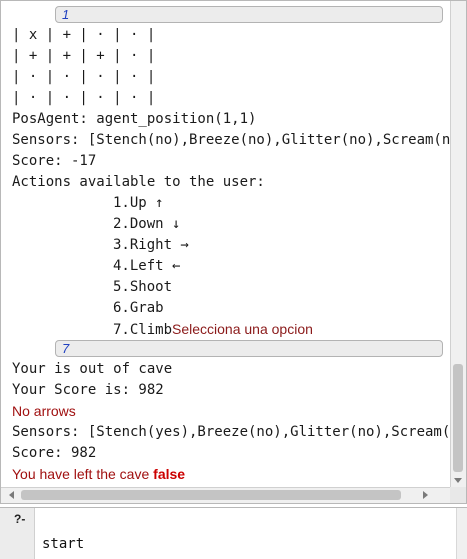 This screenshot has height=559, width=467. Describe the element at coordinates (461, 533) in the screenshot. I see `input-scrollbar` at that location.